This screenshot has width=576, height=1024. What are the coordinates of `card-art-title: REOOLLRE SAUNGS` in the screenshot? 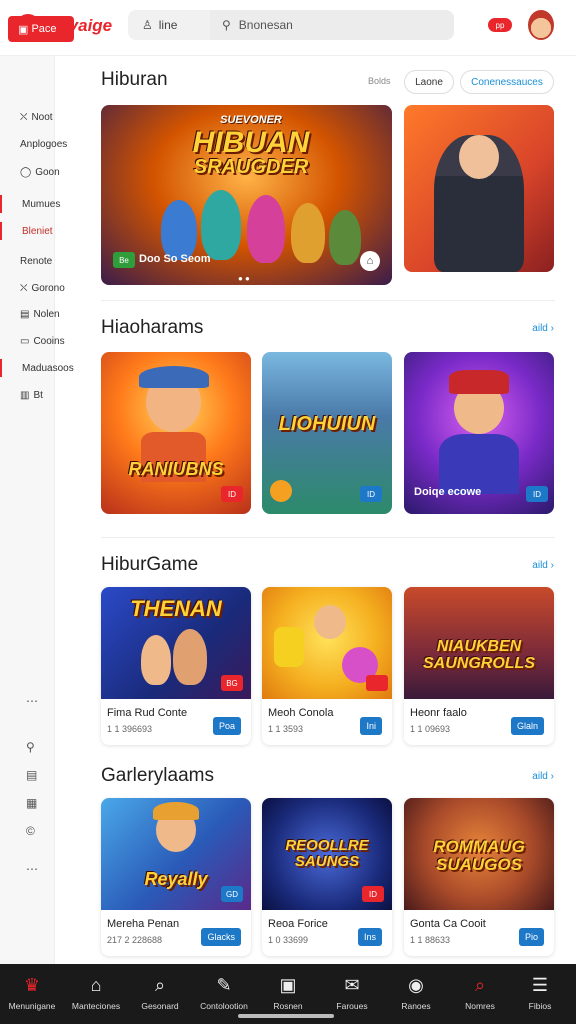 It's located at (327, 853).